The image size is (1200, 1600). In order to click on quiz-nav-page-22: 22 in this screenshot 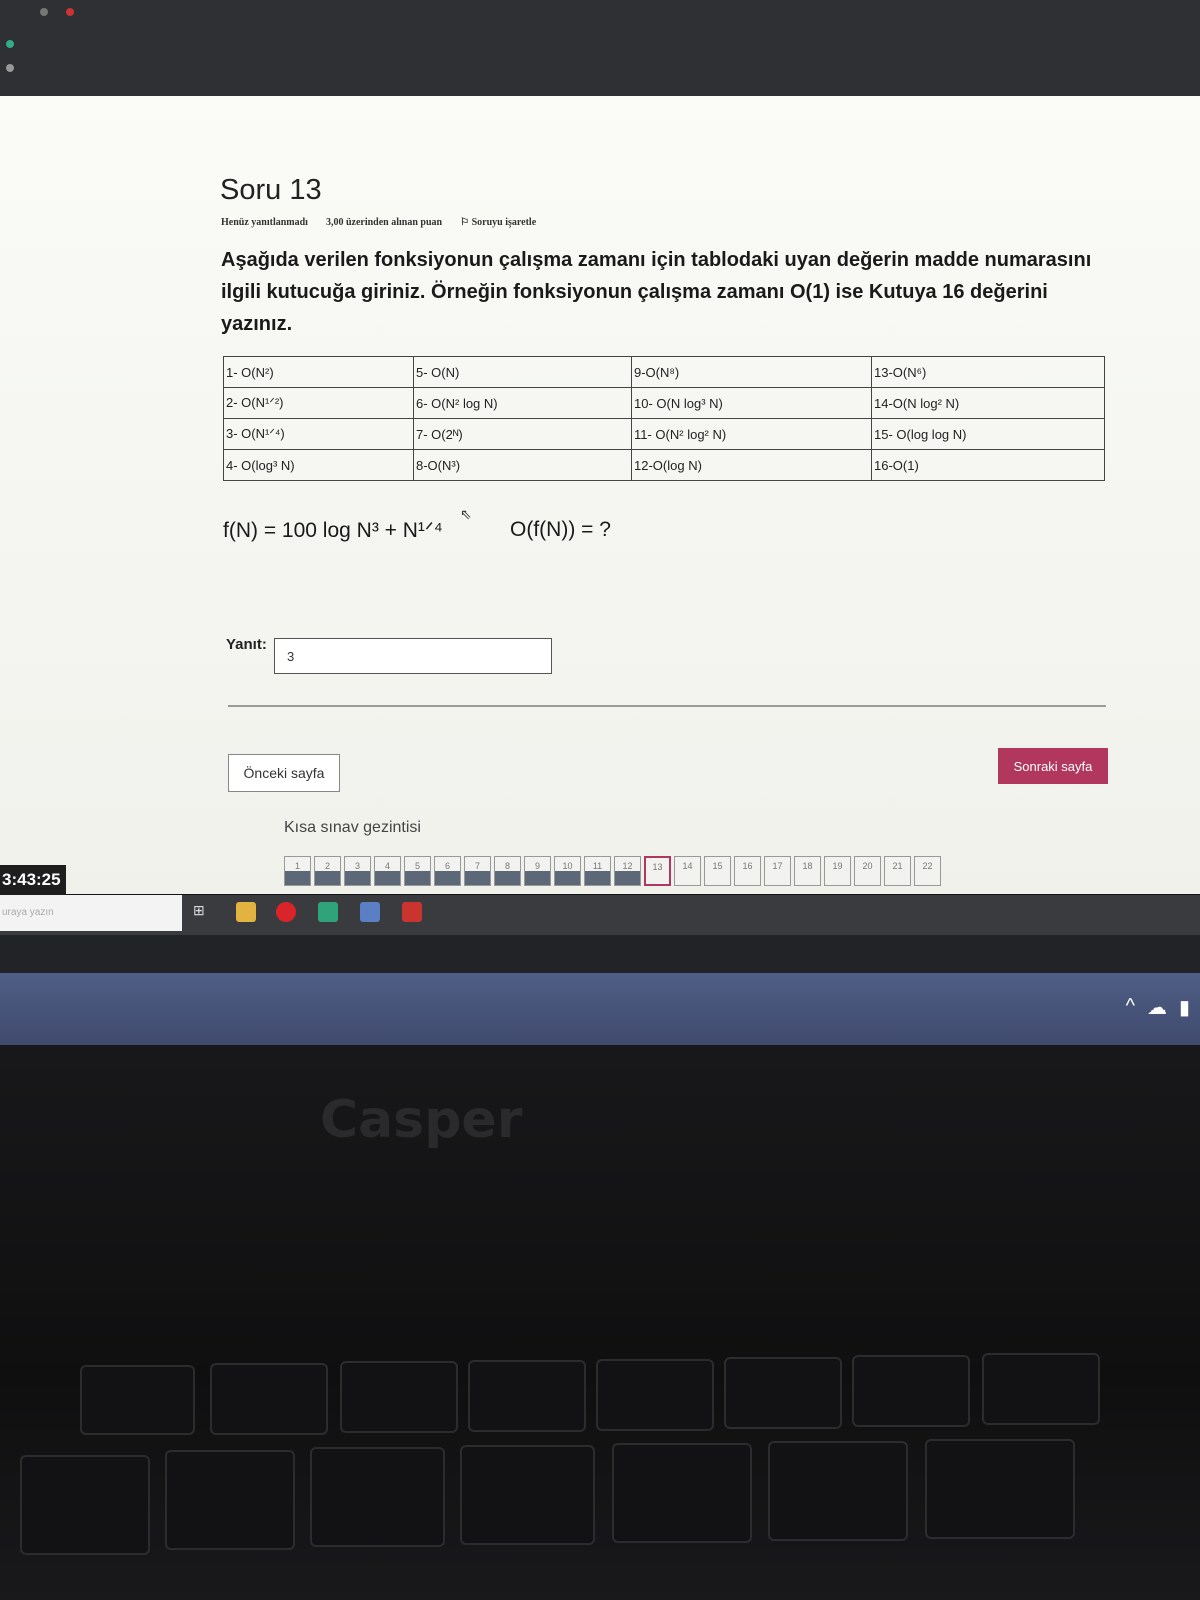, I will do `click(927, 871)`.